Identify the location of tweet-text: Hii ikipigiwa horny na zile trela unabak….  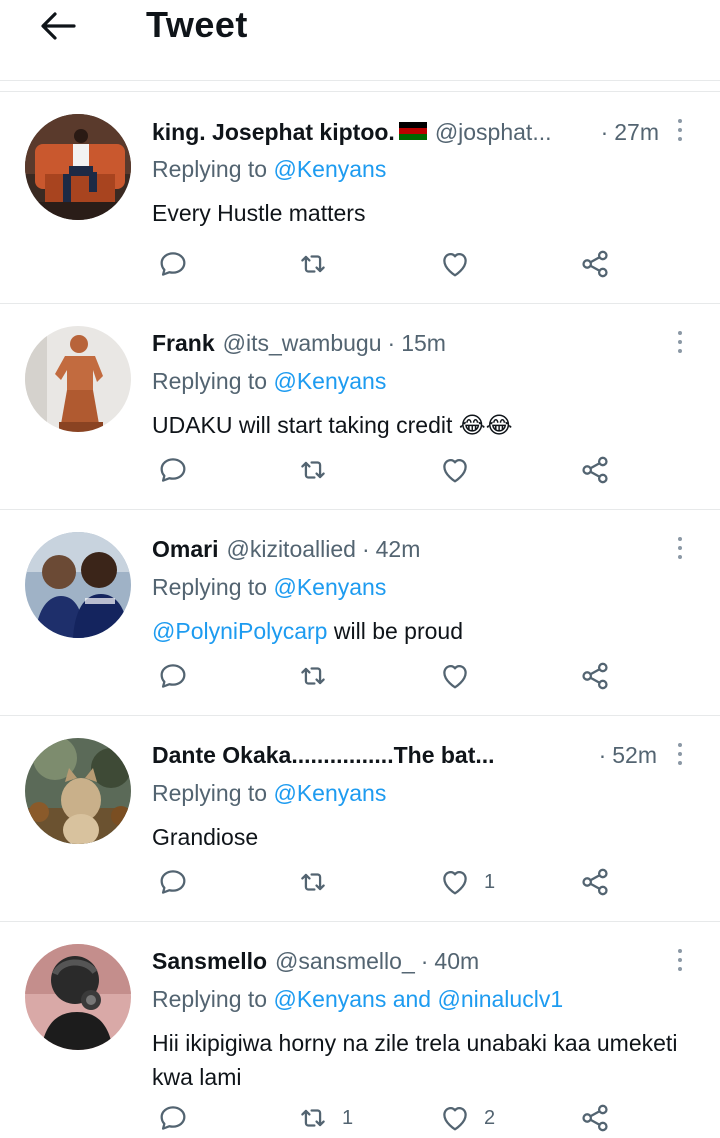
(415, 1060).